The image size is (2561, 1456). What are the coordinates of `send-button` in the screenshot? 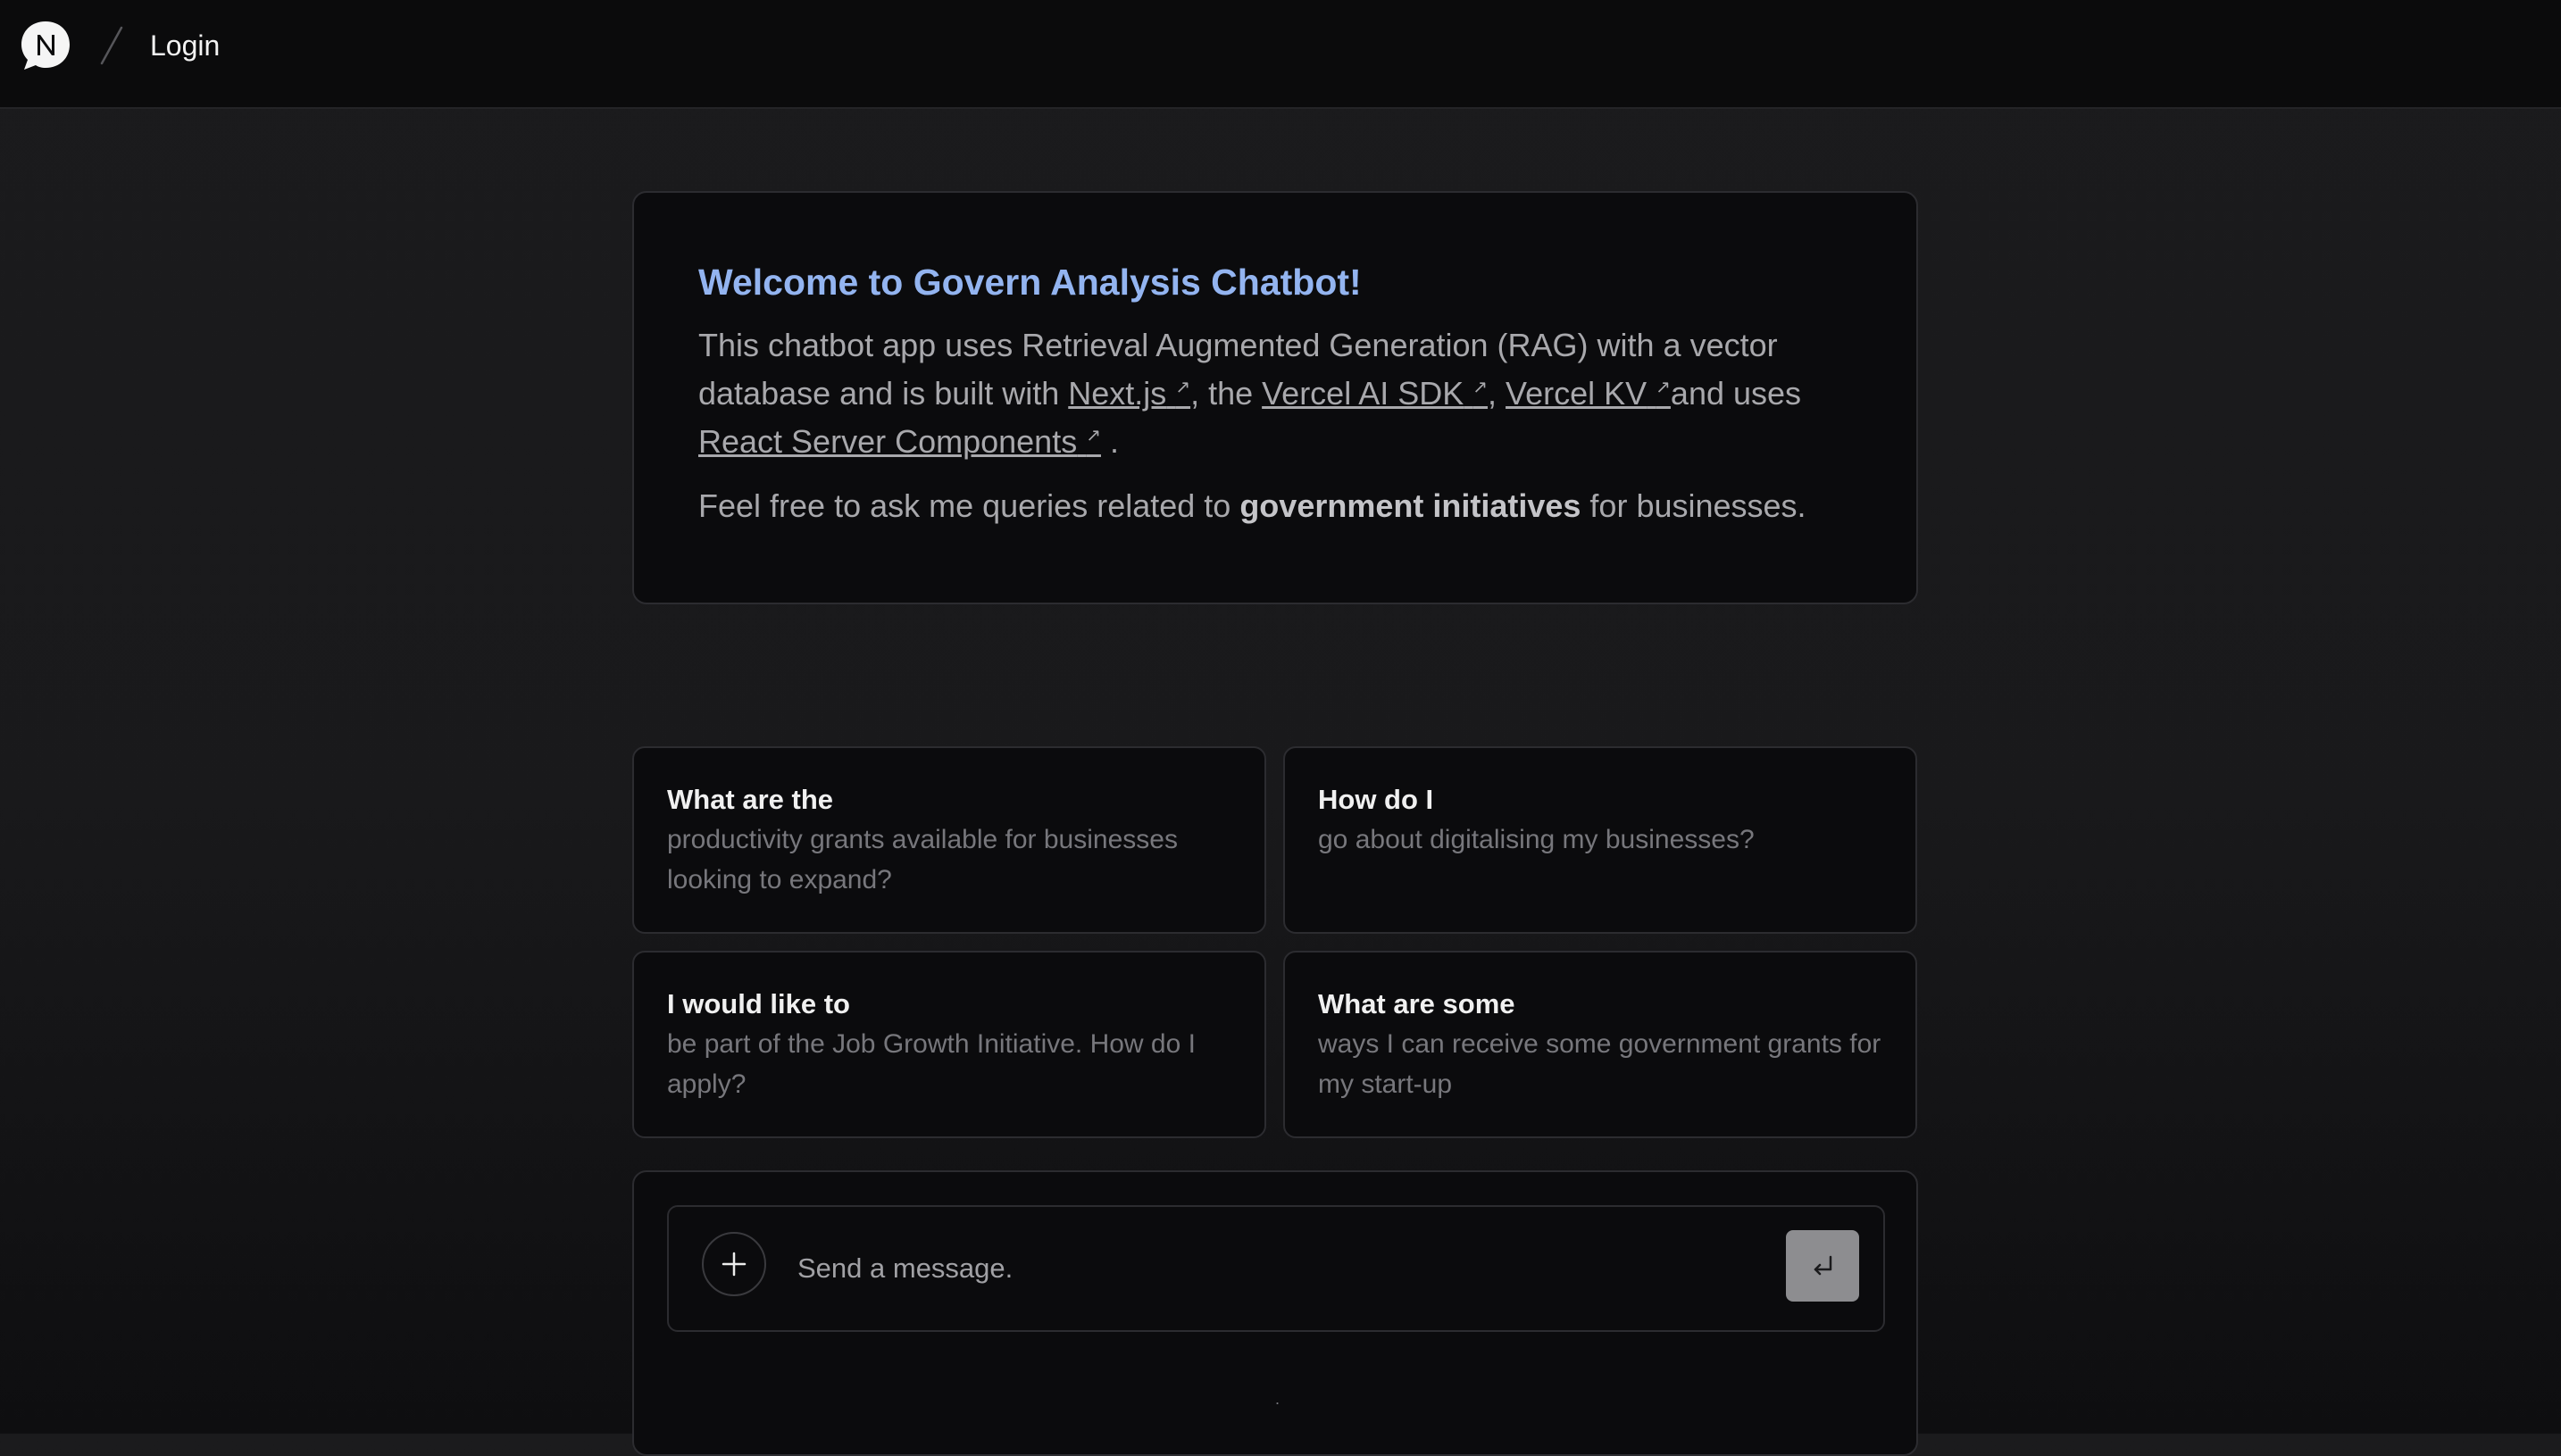 It's located at (1822, 1266).